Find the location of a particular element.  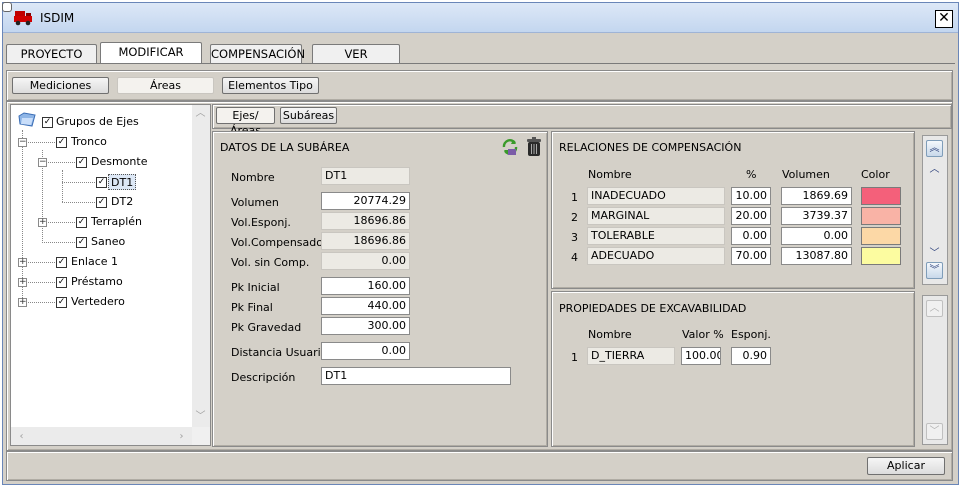

subtab-areas: Áreas is located at coordinates (165, 85).